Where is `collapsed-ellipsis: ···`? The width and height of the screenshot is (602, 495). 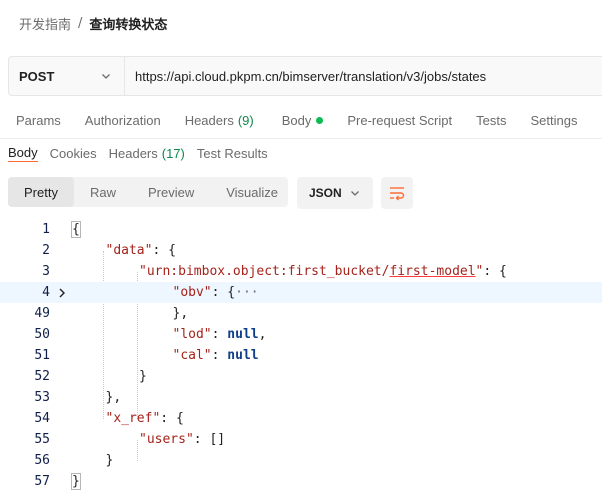
collapsed-ellipsis: ··· is located at coordinates (246, 292).